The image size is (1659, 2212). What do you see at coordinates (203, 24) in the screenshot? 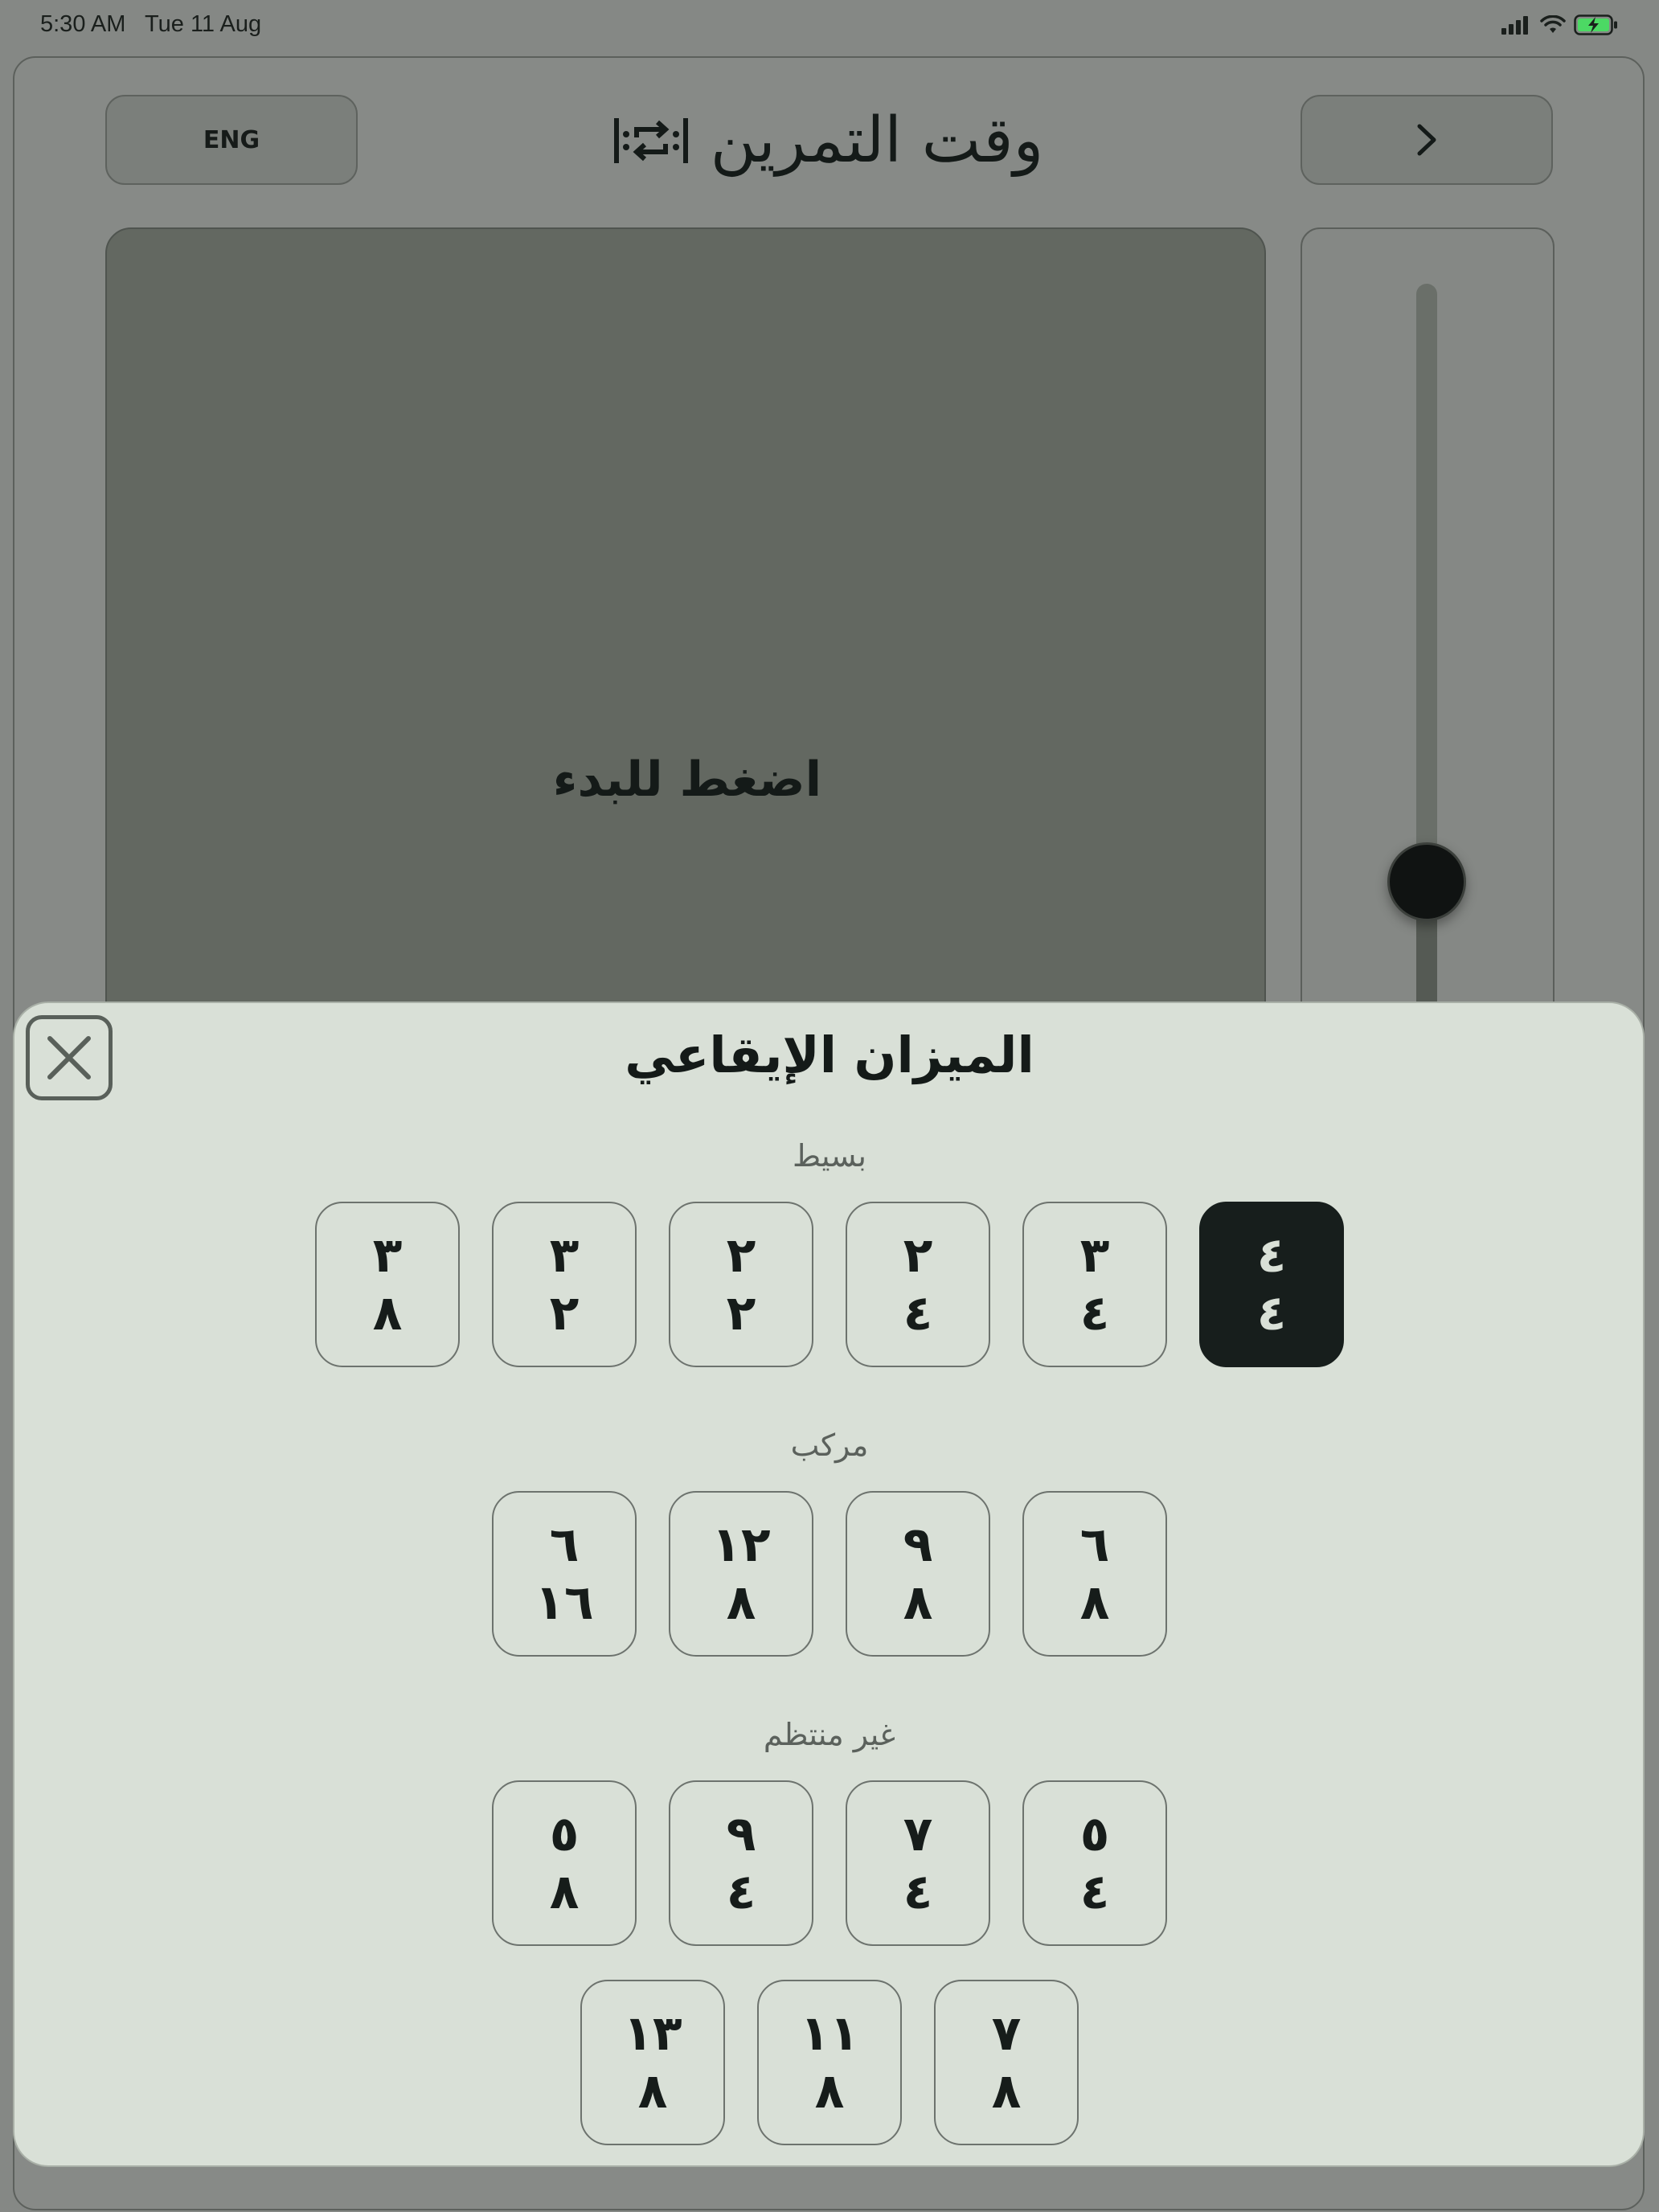
I see `status-date: Tue 11 Aug` at bounding box center [203, 24].